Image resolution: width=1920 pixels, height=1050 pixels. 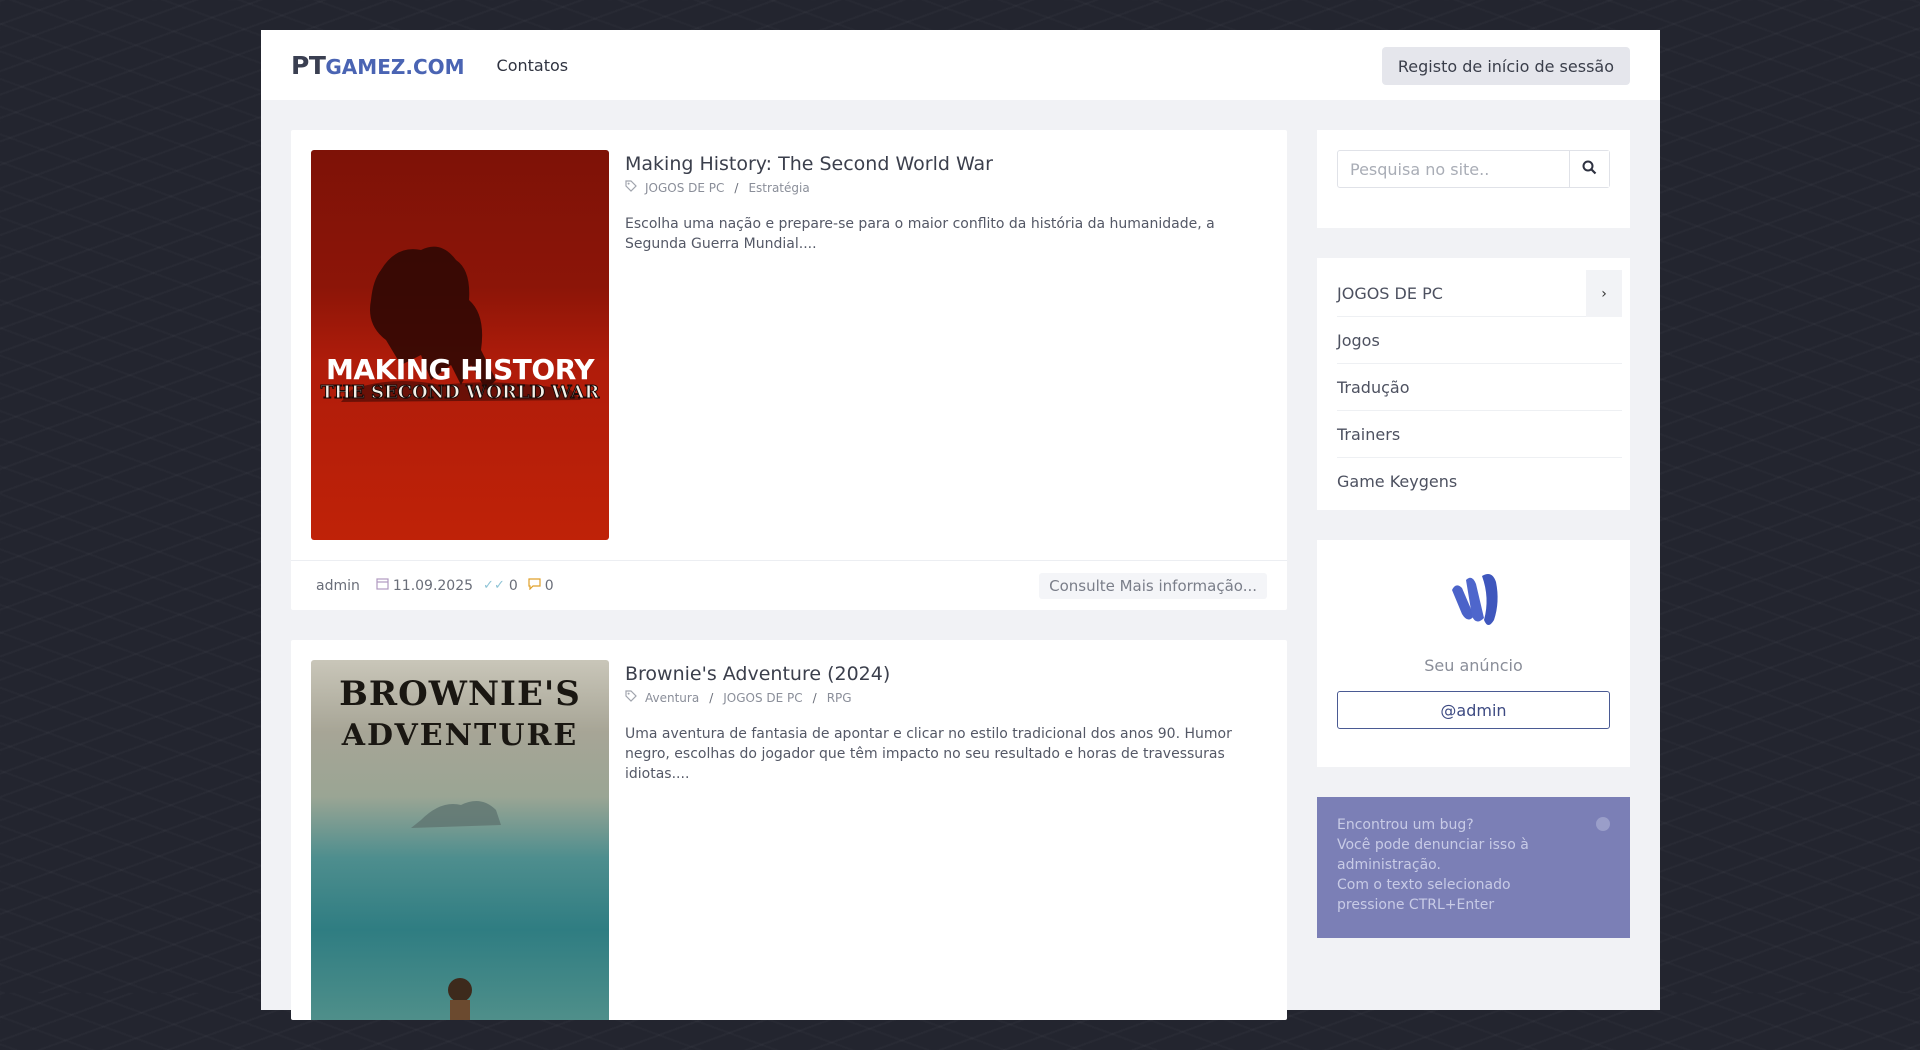 I want to click on login-button: Registo de início de sessão, so click(x=1505, y=66).